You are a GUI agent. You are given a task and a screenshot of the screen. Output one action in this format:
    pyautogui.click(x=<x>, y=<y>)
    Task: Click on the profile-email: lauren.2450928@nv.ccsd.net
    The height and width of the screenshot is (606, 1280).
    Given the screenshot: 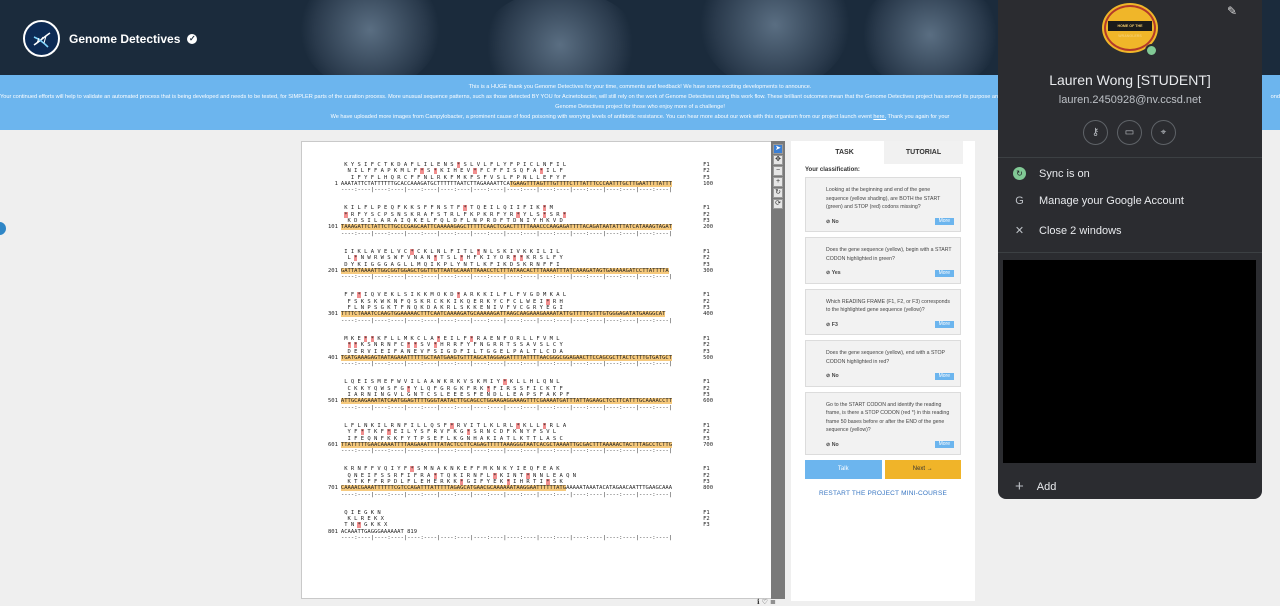 What is the action you would take?
    pyautogui.click(x=1130, y=100)
    